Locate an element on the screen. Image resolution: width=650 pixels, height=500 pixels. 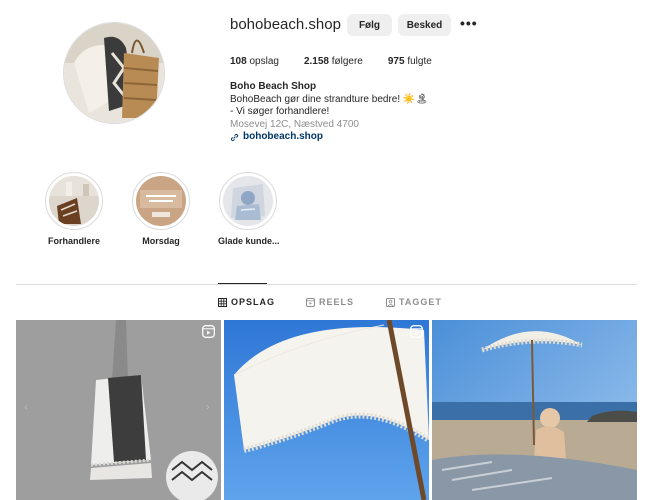
following-stat: 975 fulgte is located at coordinates (410, 61).